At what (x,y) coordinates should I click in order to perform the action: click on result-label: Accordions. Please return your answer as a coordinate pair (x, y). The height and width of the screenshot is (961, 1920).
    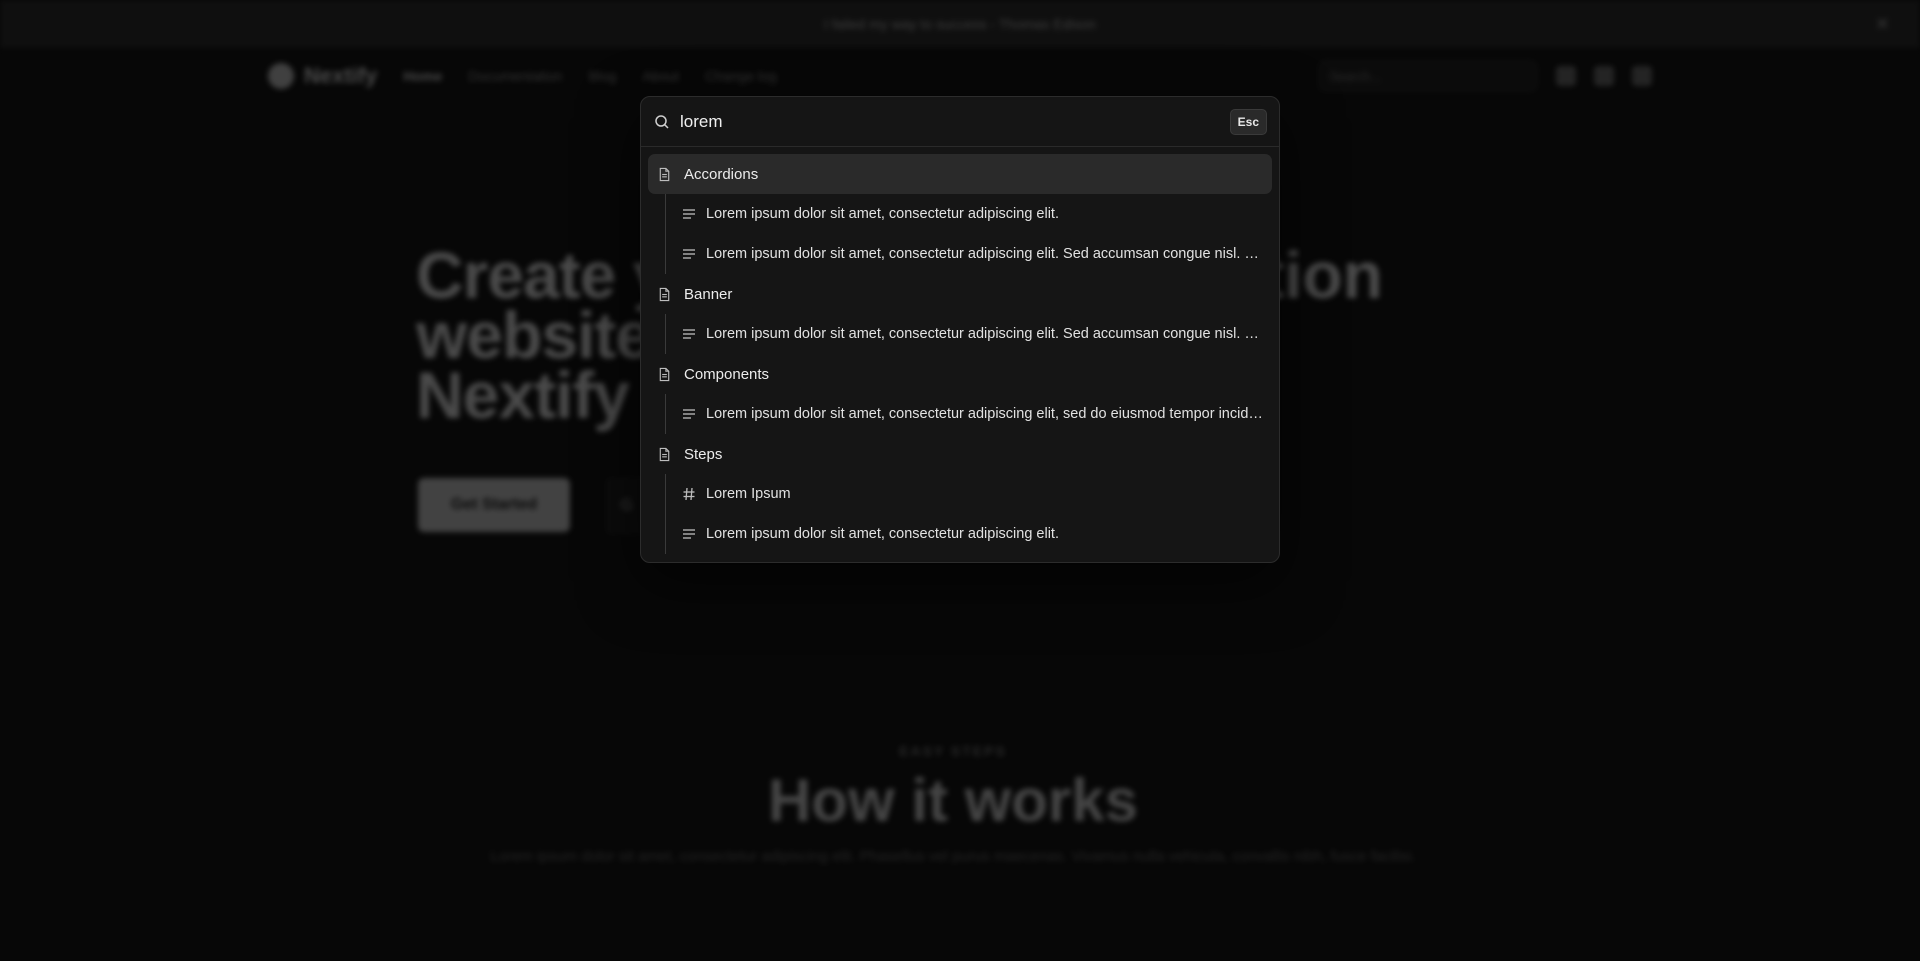
    Looking at the image, I should click on (721, 174).